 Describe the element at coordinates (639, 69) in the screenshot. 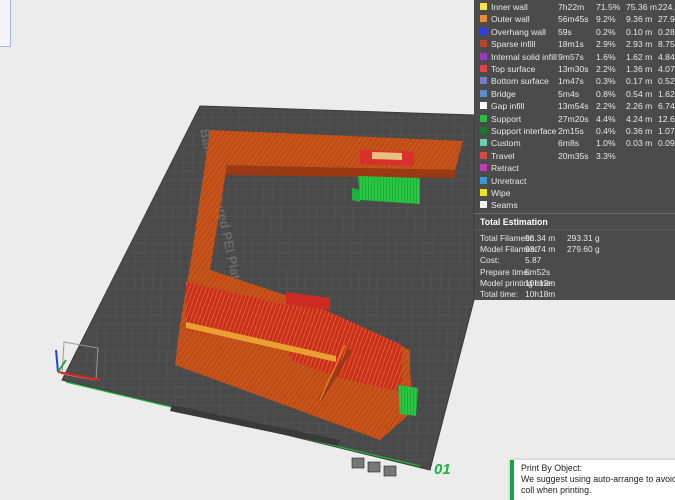

I see `legend-length: 1.36 m` at that location.